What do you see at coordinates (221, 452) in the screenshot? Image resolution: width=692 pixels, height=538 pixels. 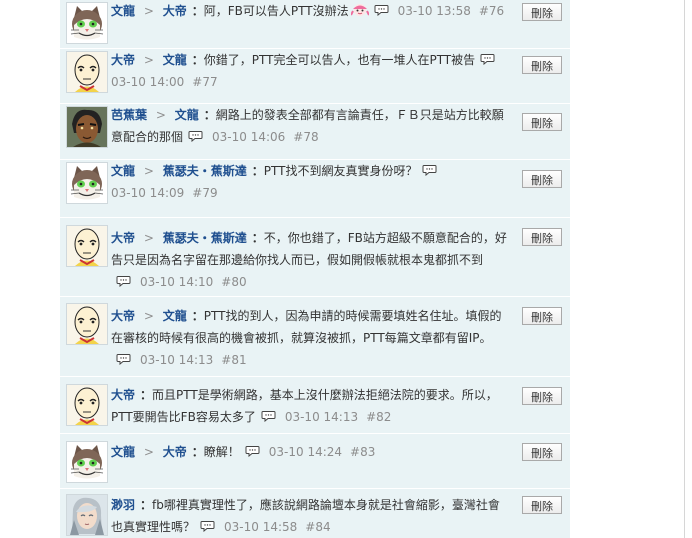 I see `comment-body: 瞭解！` at bounding box center [221, 452].